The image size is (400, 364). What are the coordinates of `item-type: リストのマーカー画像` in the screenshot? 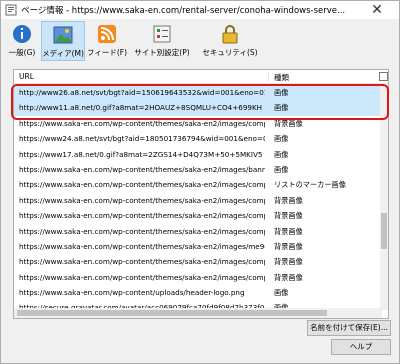 It's located at (310, 185).